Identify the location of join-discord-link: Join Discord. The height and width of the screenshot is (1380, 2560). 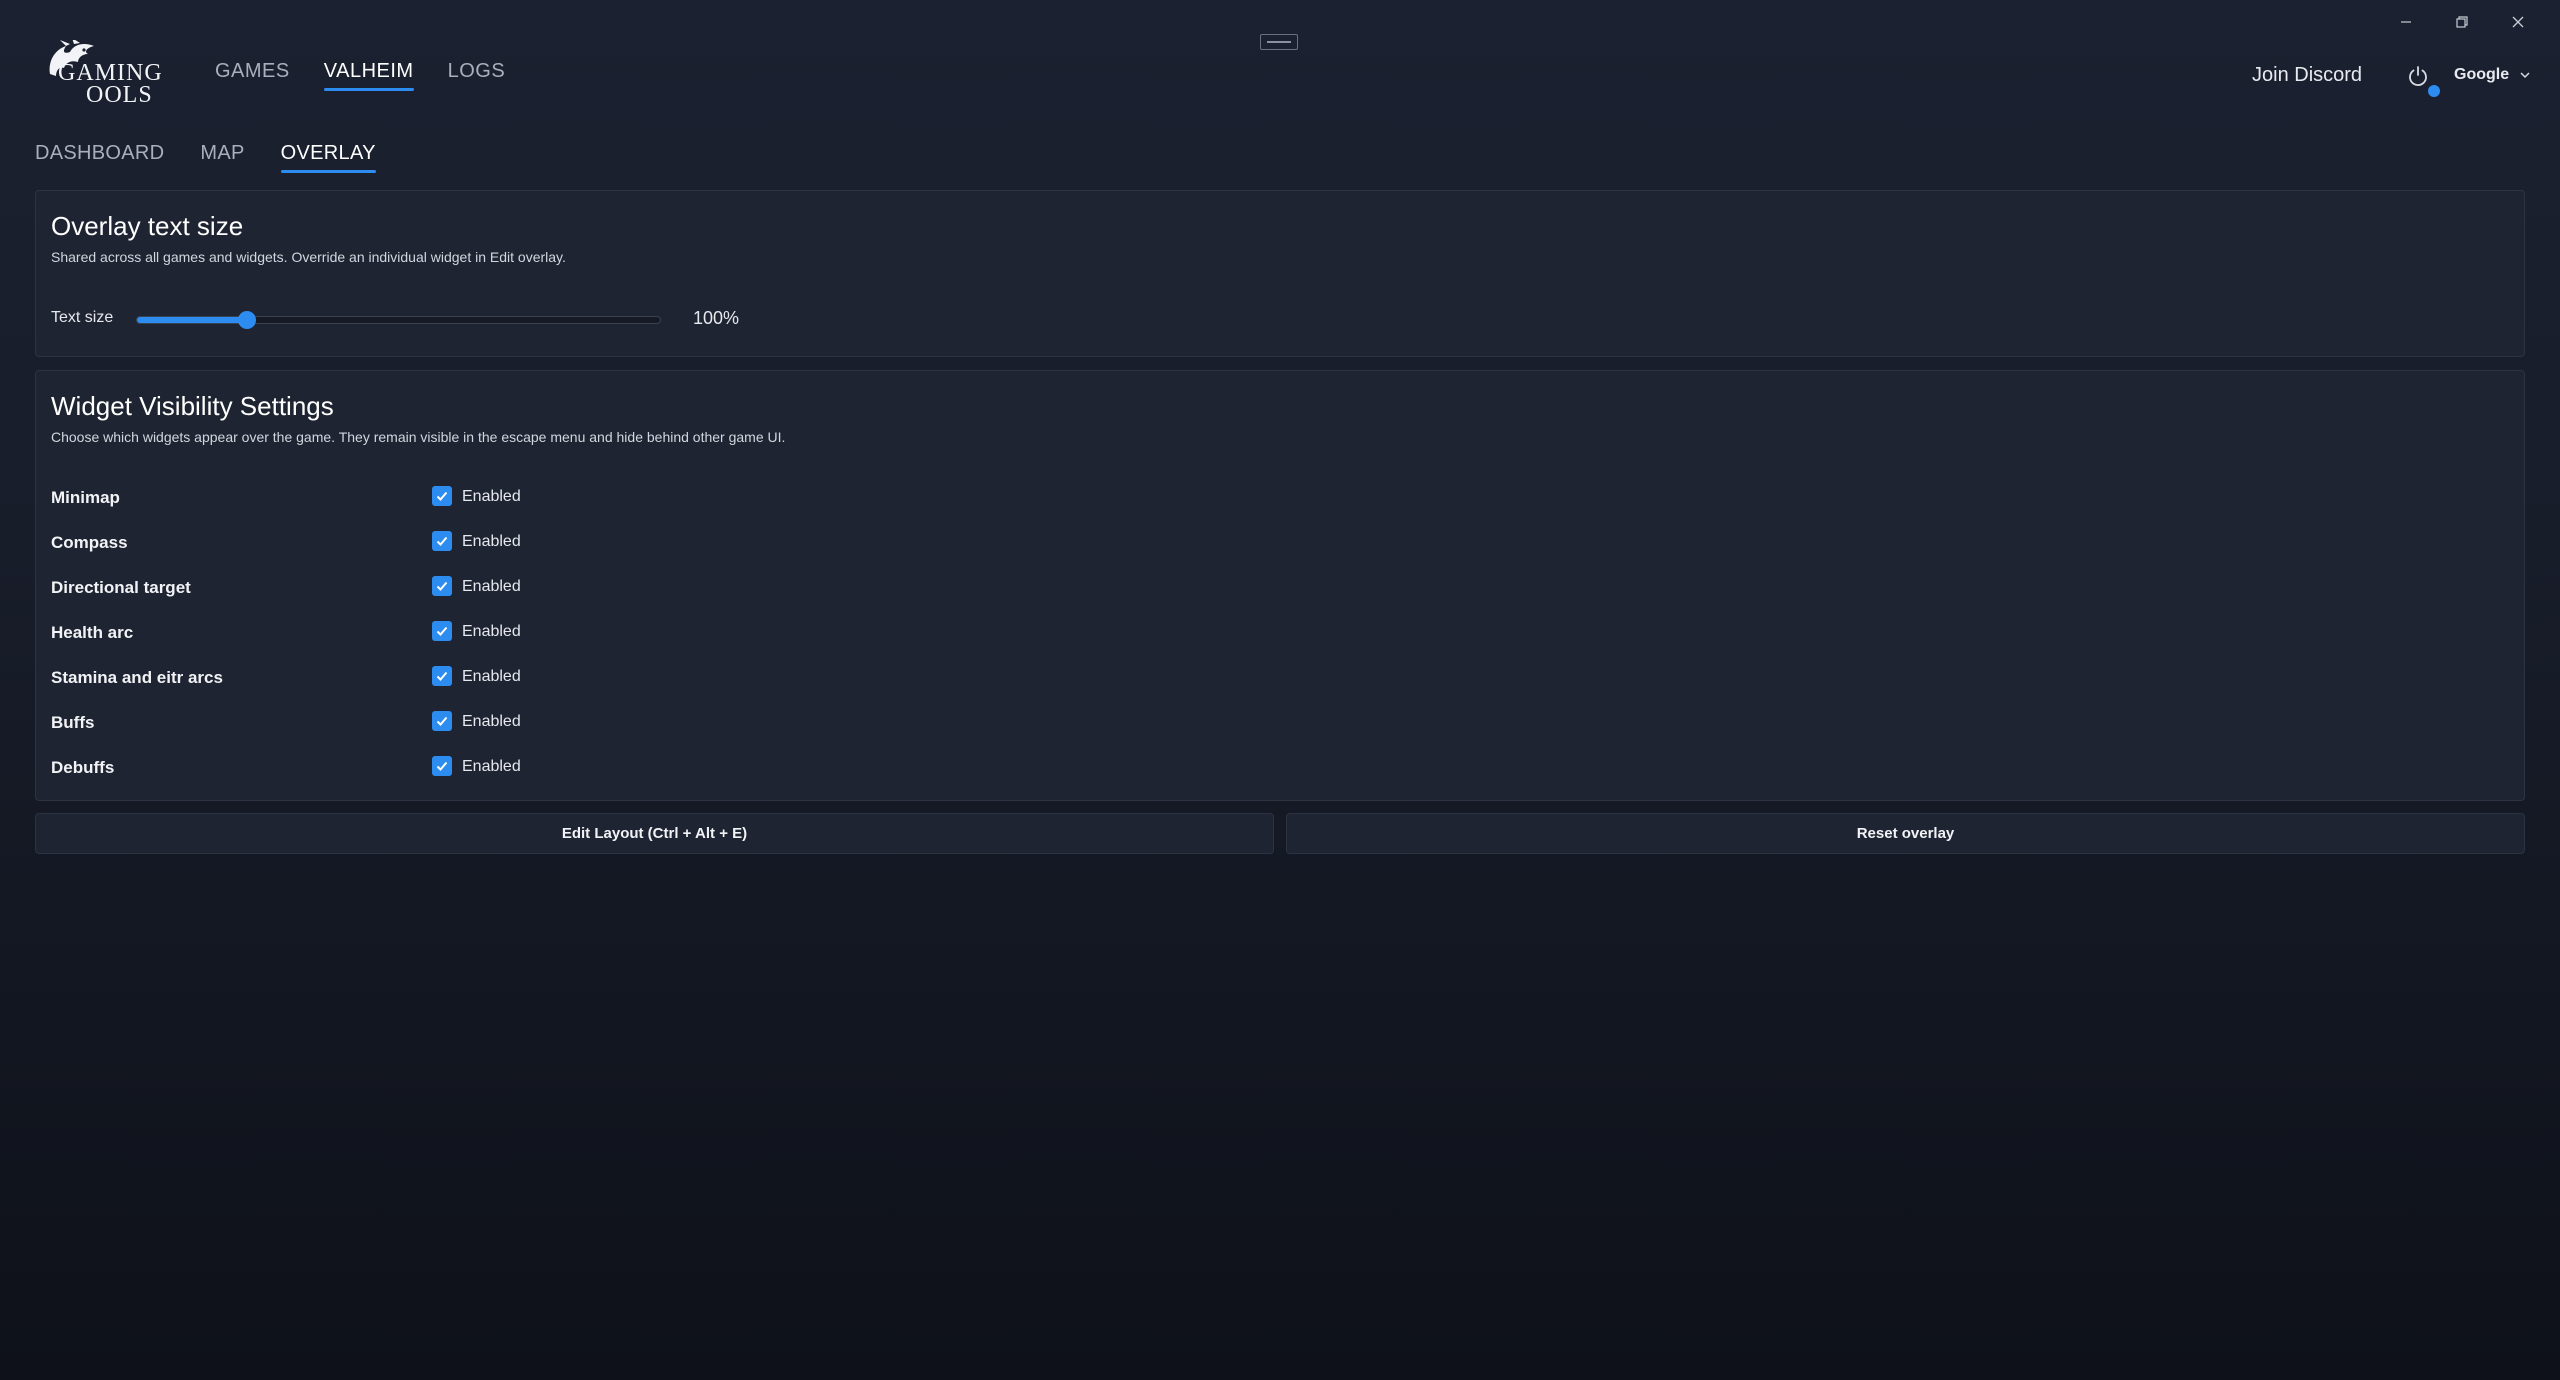
(2307, 75).